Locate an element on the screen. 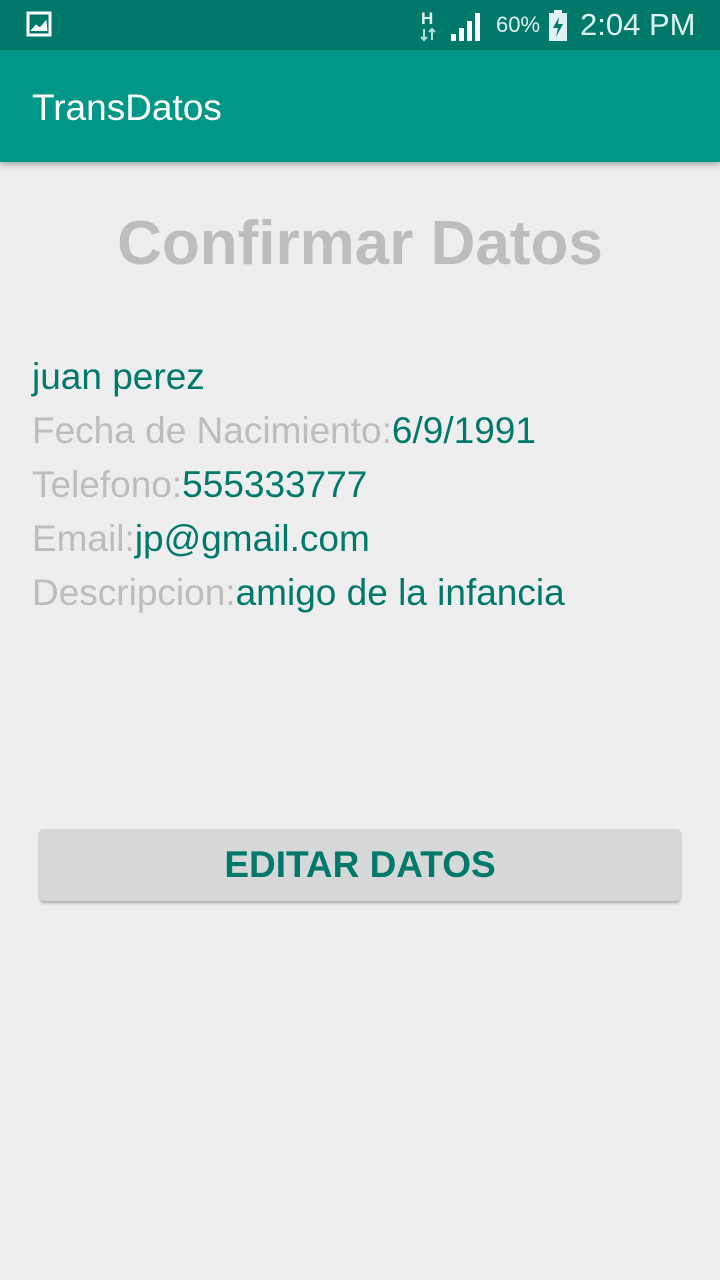 The height and width of the screenshot is (1280, 720). cell-signal-icon is located at coordinates (465, 27).